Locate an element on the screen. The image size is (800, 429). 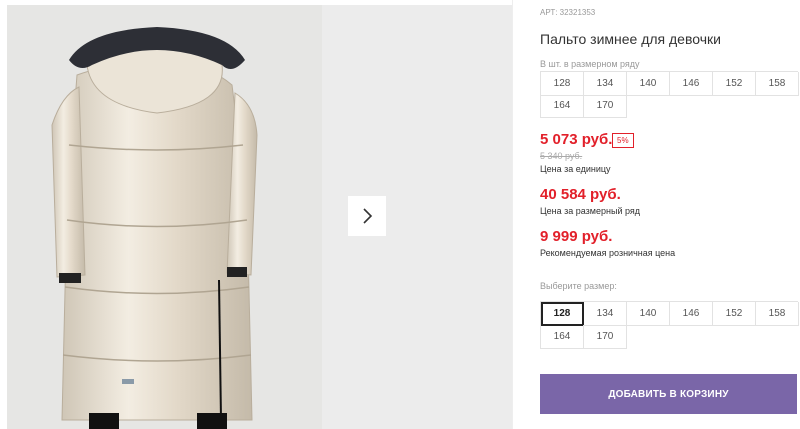
size-option-selected: 128 is located at coordinates (562, 314).